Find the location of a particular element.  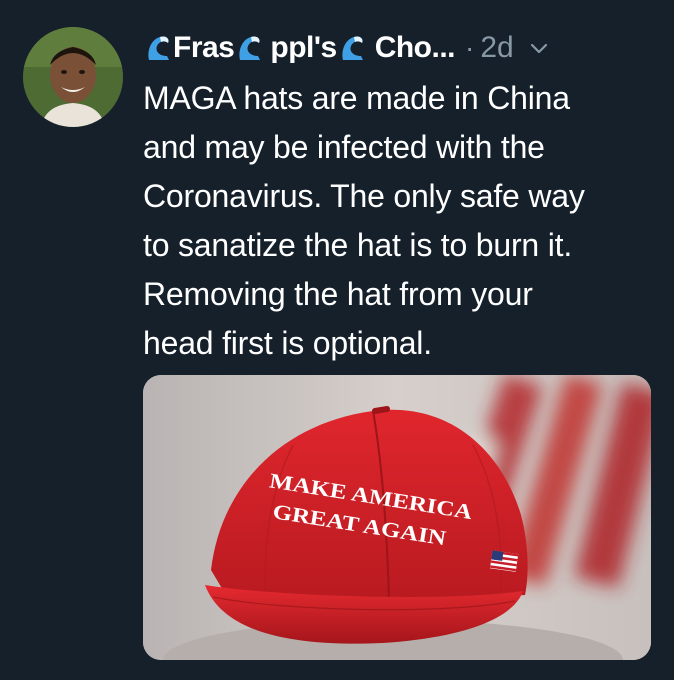

tweet-text-line: MAGA hats are made in China is located at coordinates (356, 98).